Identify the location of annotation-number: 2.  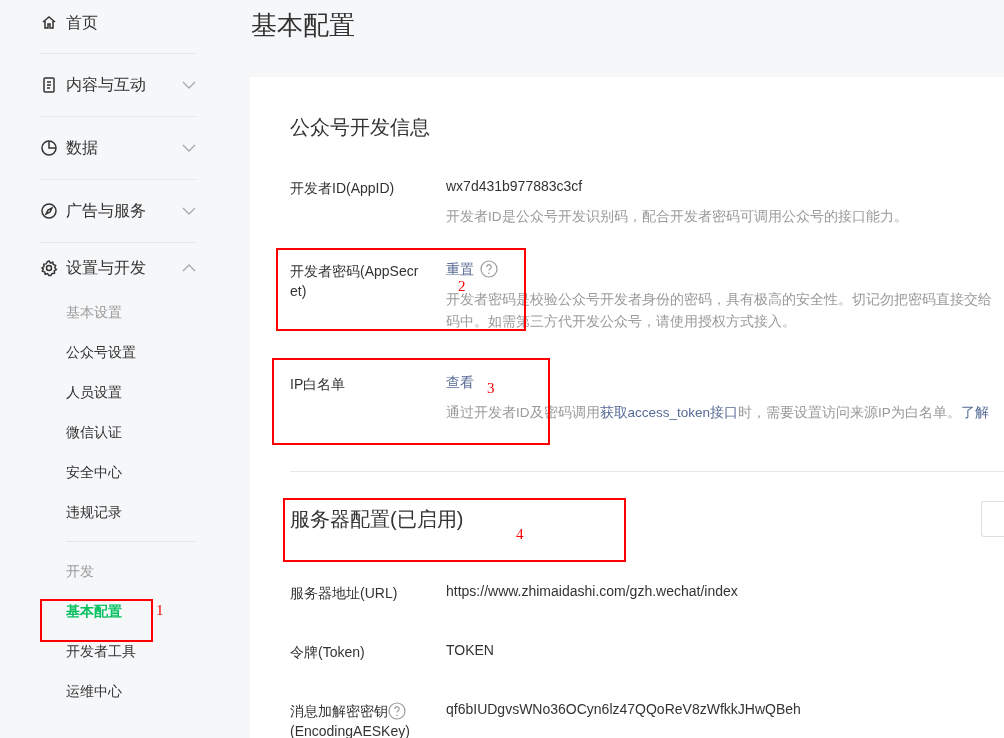
(462, 286).